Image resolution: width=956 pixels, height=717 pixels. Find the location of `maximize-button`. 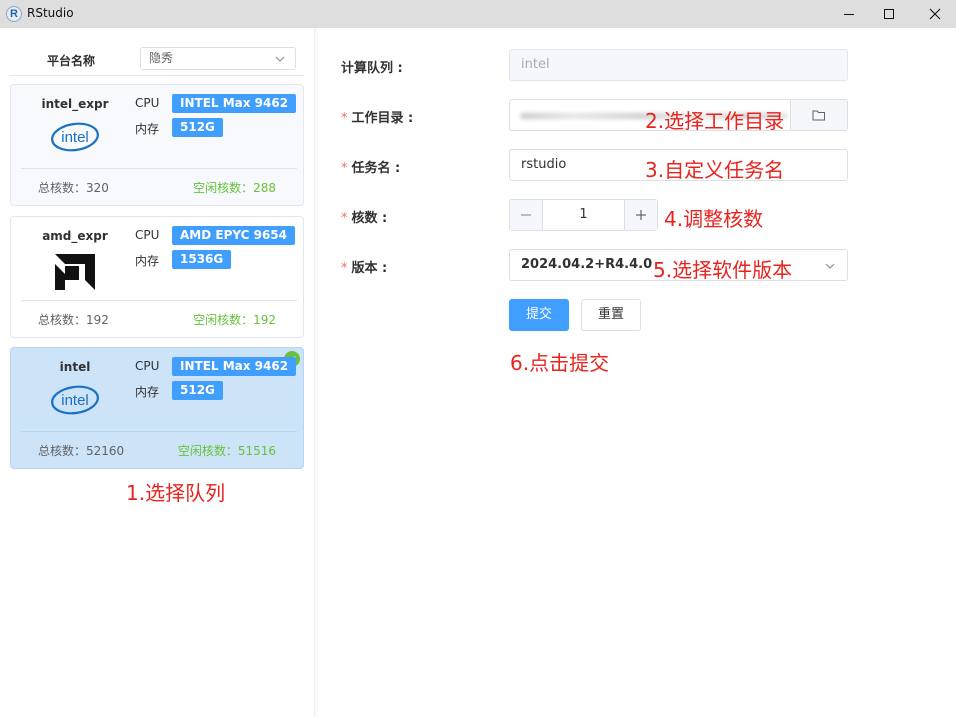

maximize-button is located at coordinates (889, 14).